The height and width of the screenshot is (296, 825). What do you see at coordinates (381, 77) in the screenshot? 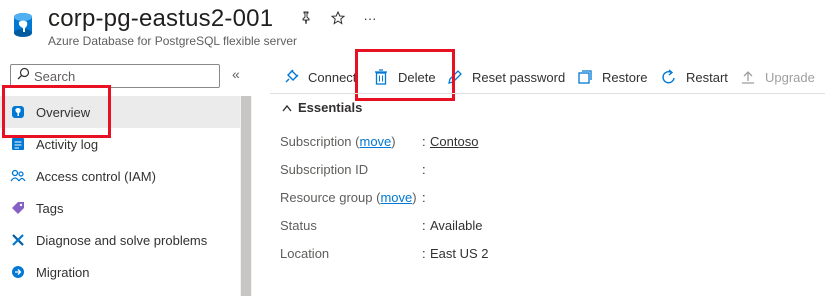
I see `trash-icon` at bounding box center [381, 77].